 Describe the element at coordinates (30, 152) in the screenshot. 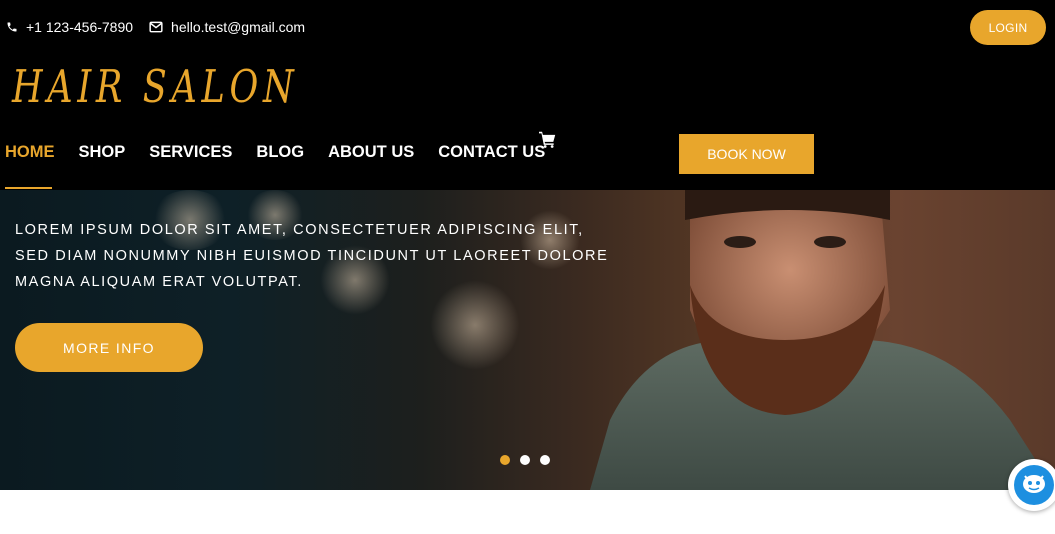

I see `nav-item-home: HOME` at that location.